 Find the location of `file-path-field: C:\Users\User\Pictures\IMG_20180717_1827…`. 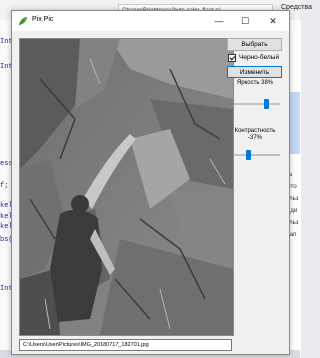

file-path-field: C:\Users\User\Pictures\IMG_20180717_1827… is located at coordinates (125, 345).